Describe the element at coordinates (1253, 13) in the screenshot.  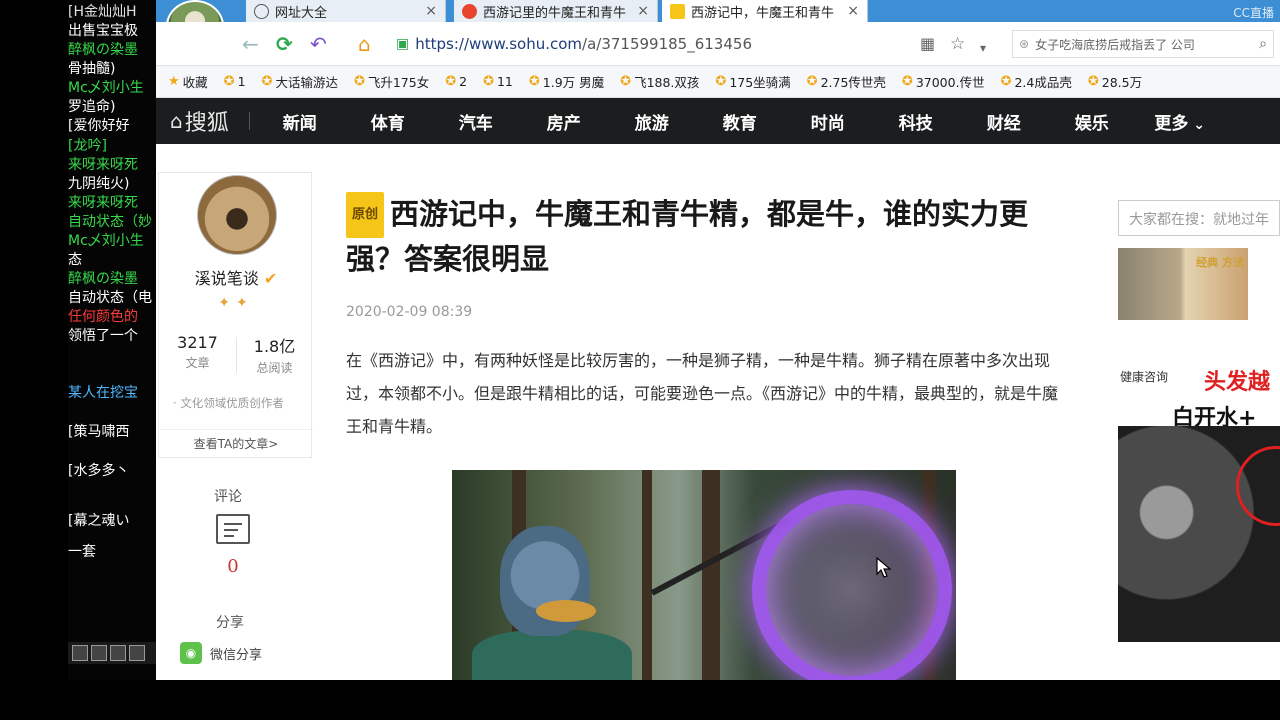
I see `live-stream-badge: CC直播` at that location.